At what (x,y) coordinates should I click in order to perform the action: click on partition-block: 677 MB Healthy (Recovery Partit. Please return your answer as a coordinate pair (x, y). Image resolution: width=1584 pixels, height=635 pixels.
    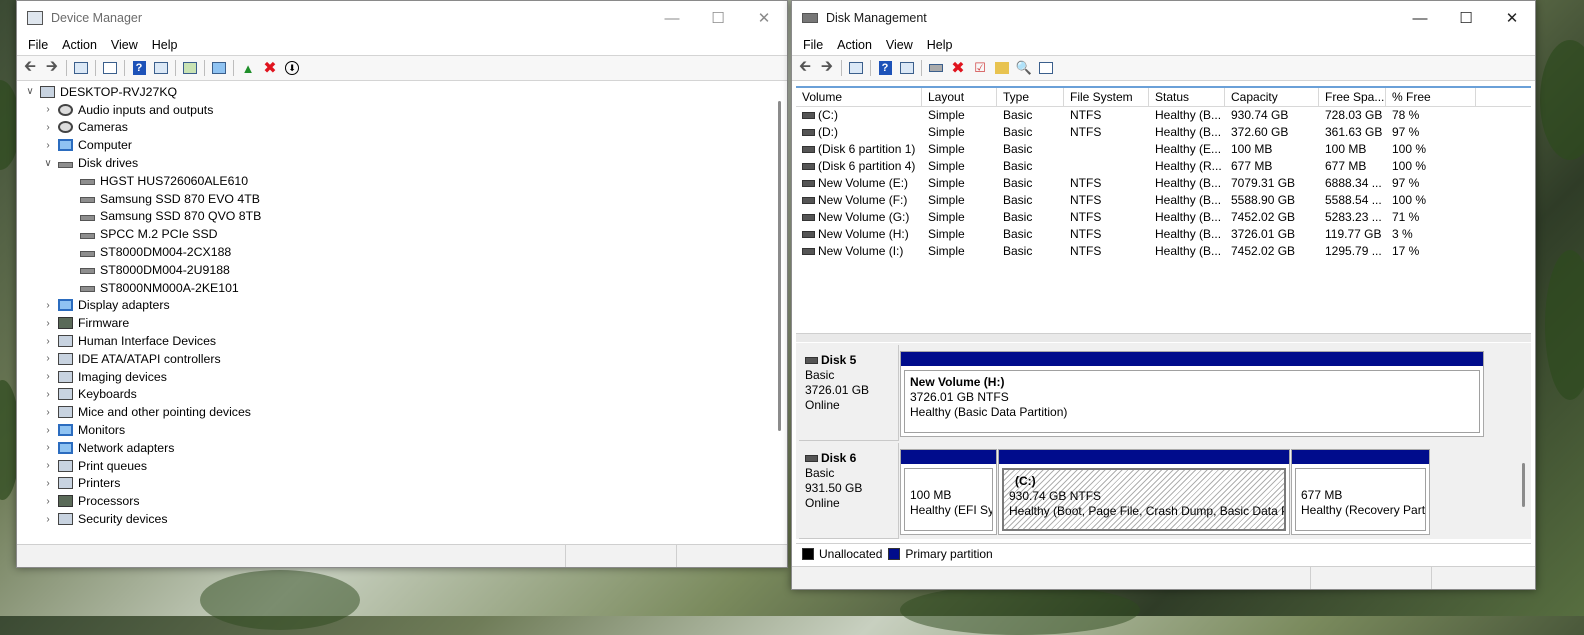
    Looking at the image, I should click on (1360, 492).